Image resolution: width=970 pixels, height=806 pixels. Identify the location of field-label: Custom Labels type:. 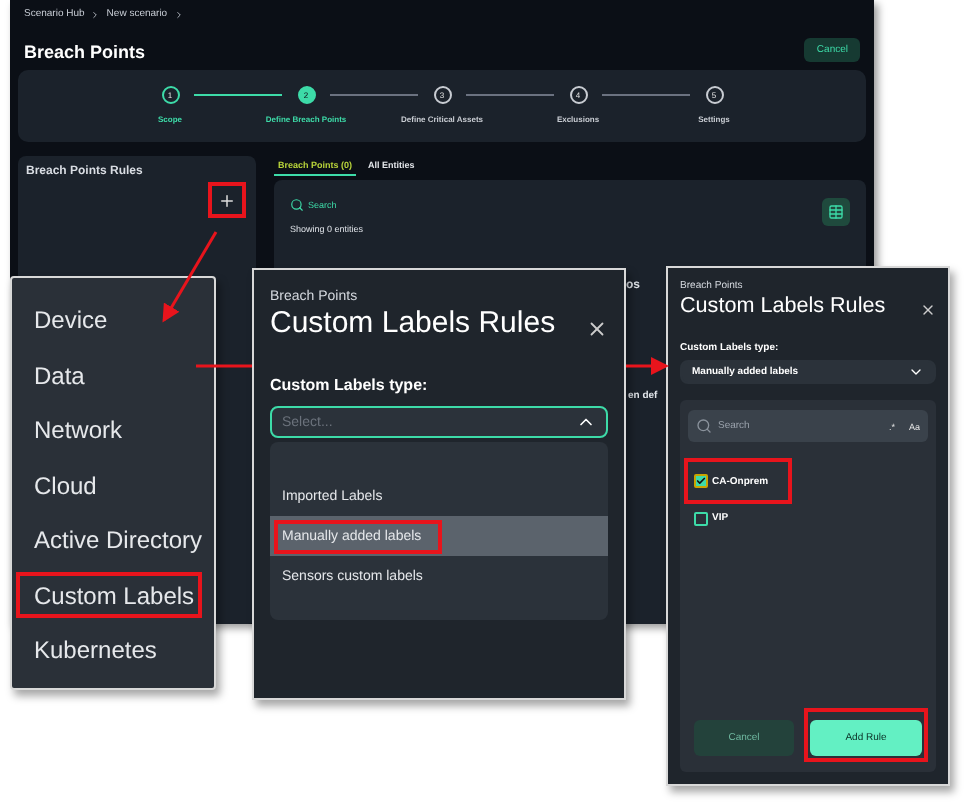
(350, 385).